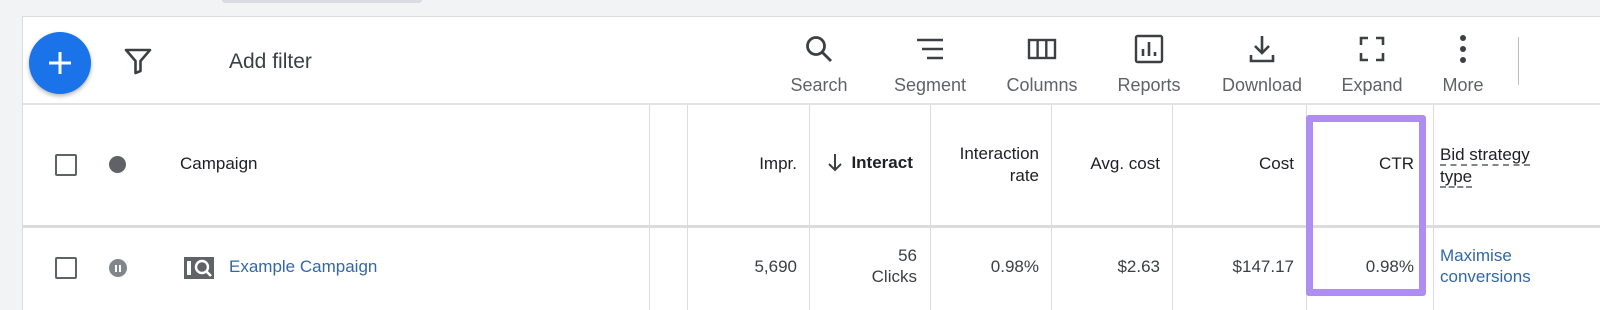 The height and width of the screenshot is (310, 1600). I want to click on download-icon, so click(1262, 49).